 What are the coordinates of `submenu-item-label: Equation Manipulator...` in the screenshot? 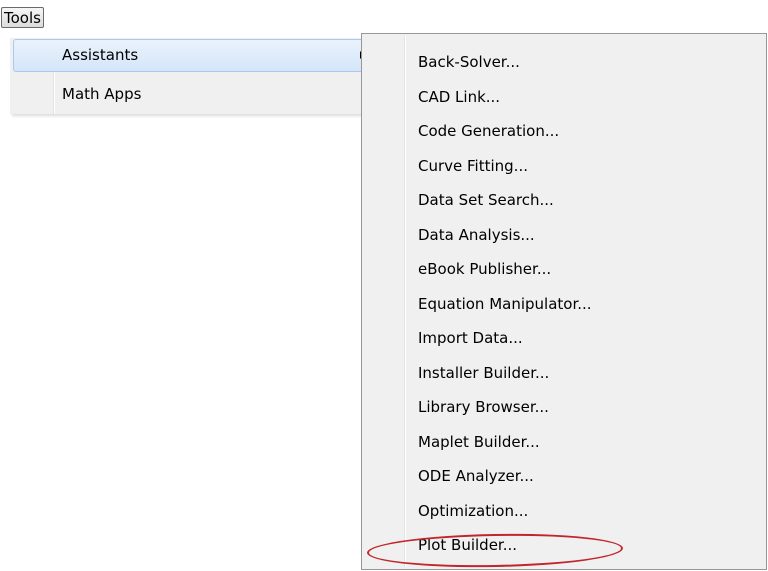 It's located at (505, 303).